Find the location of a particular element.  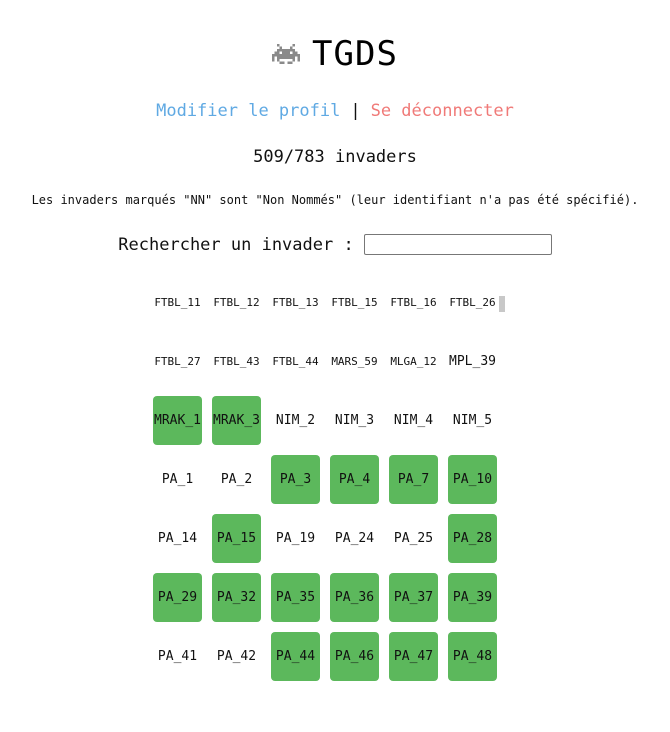

invader-tile: PA_42 is located at coordinates (236, 656).